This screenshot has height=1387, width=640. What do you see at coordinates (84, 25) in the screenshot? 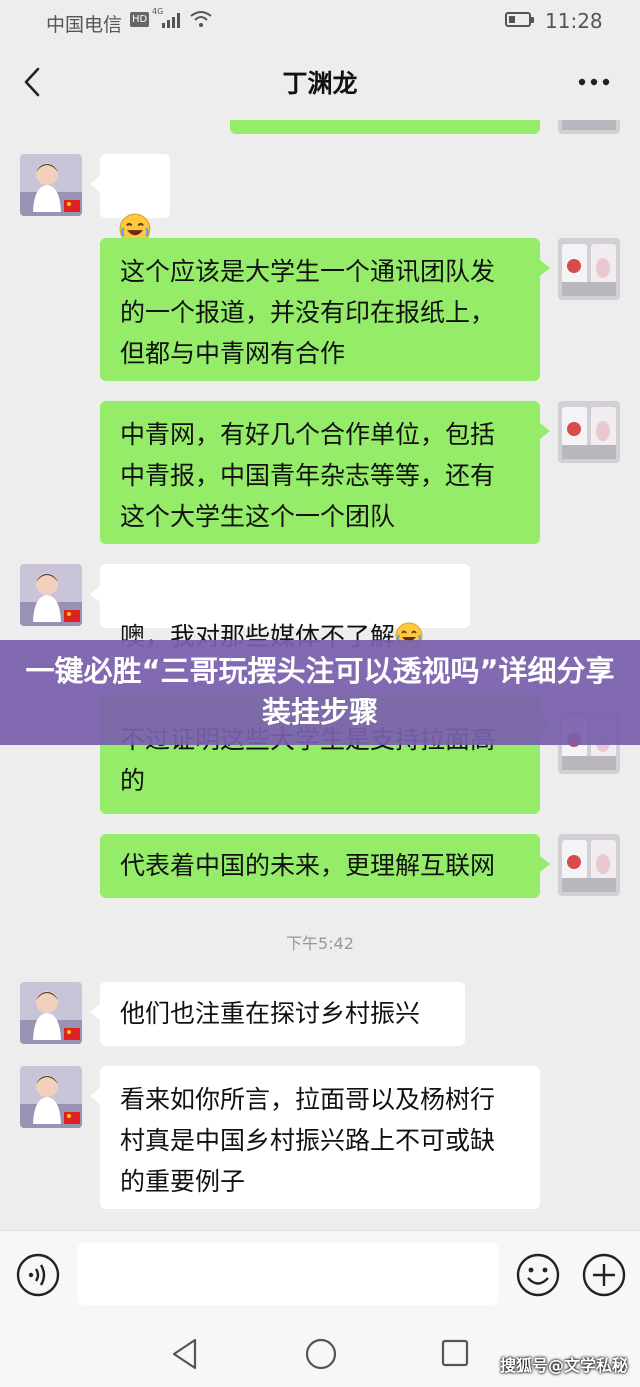
I see `carrier-name: 中国电信` at bounding box center [84, 25].